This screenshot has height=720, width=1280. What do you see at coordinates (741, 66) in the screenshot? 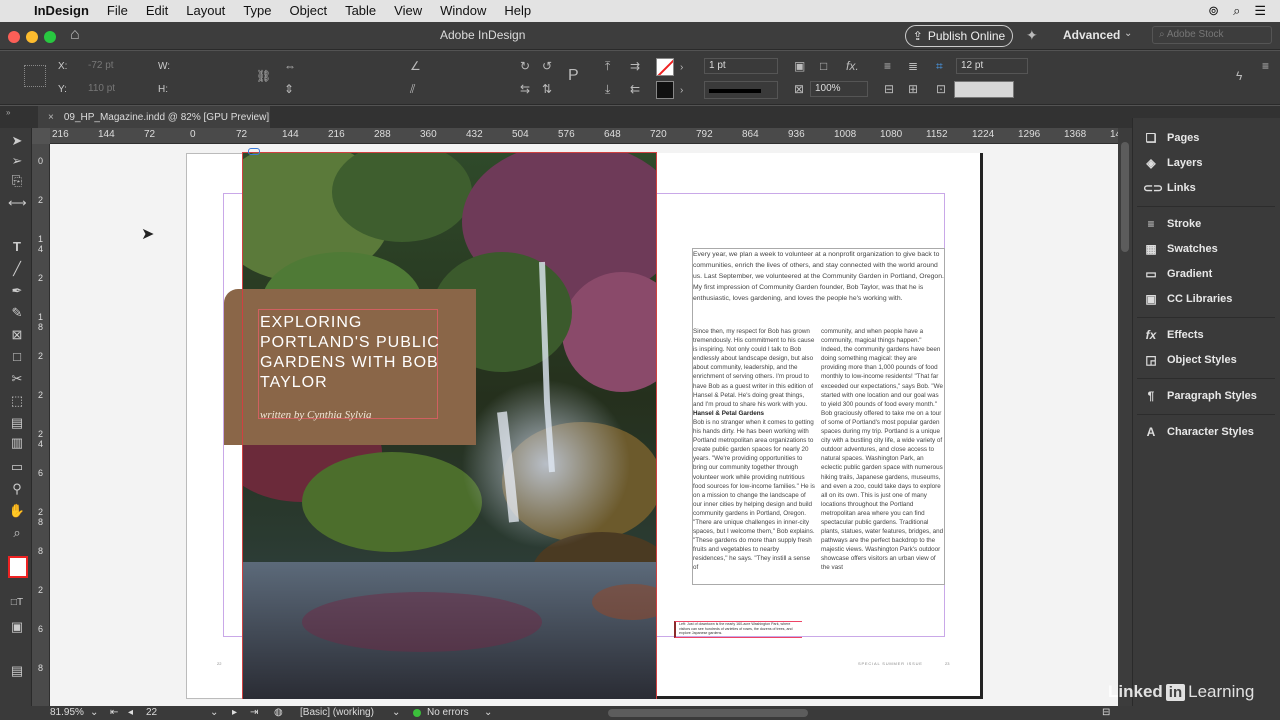
I see `stroke-weight-field: 1 pt` at bounding box center [741, 66].